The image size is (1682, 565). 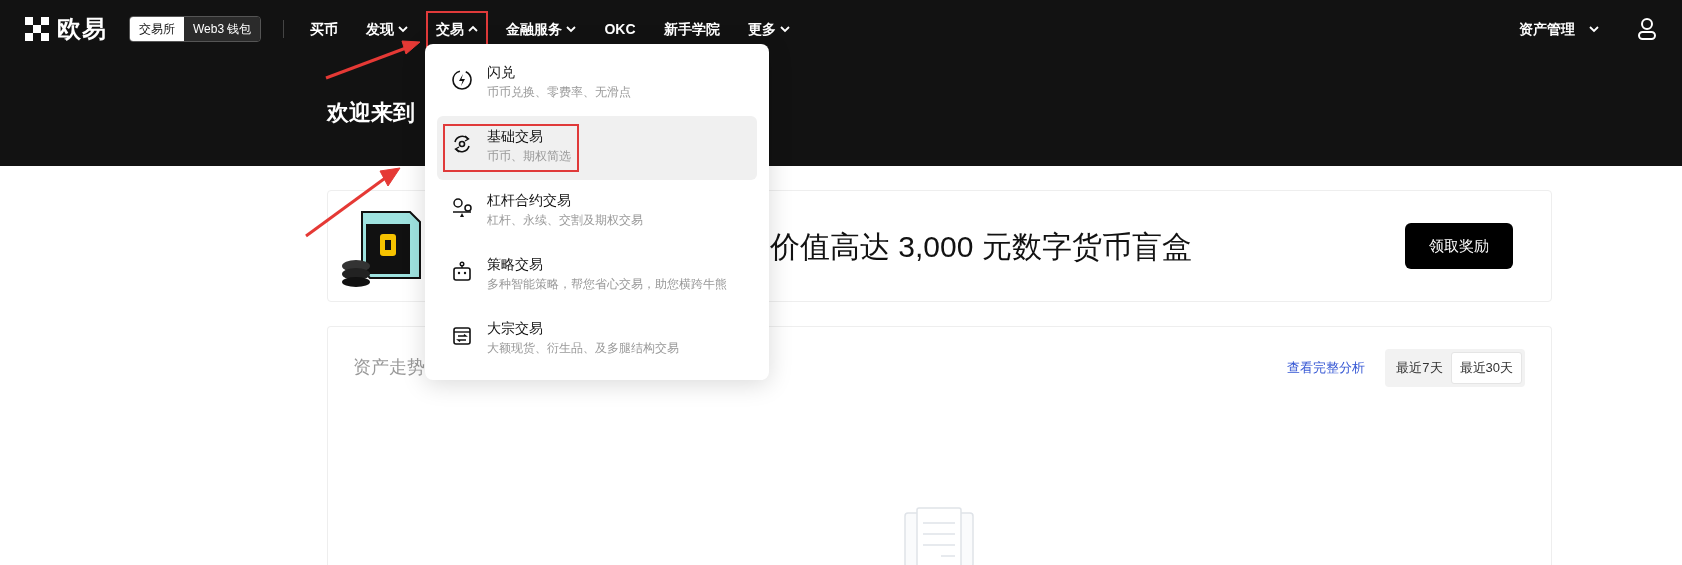 I want to click on menu-item-title: 策略交易, so click(x=515, y=264).